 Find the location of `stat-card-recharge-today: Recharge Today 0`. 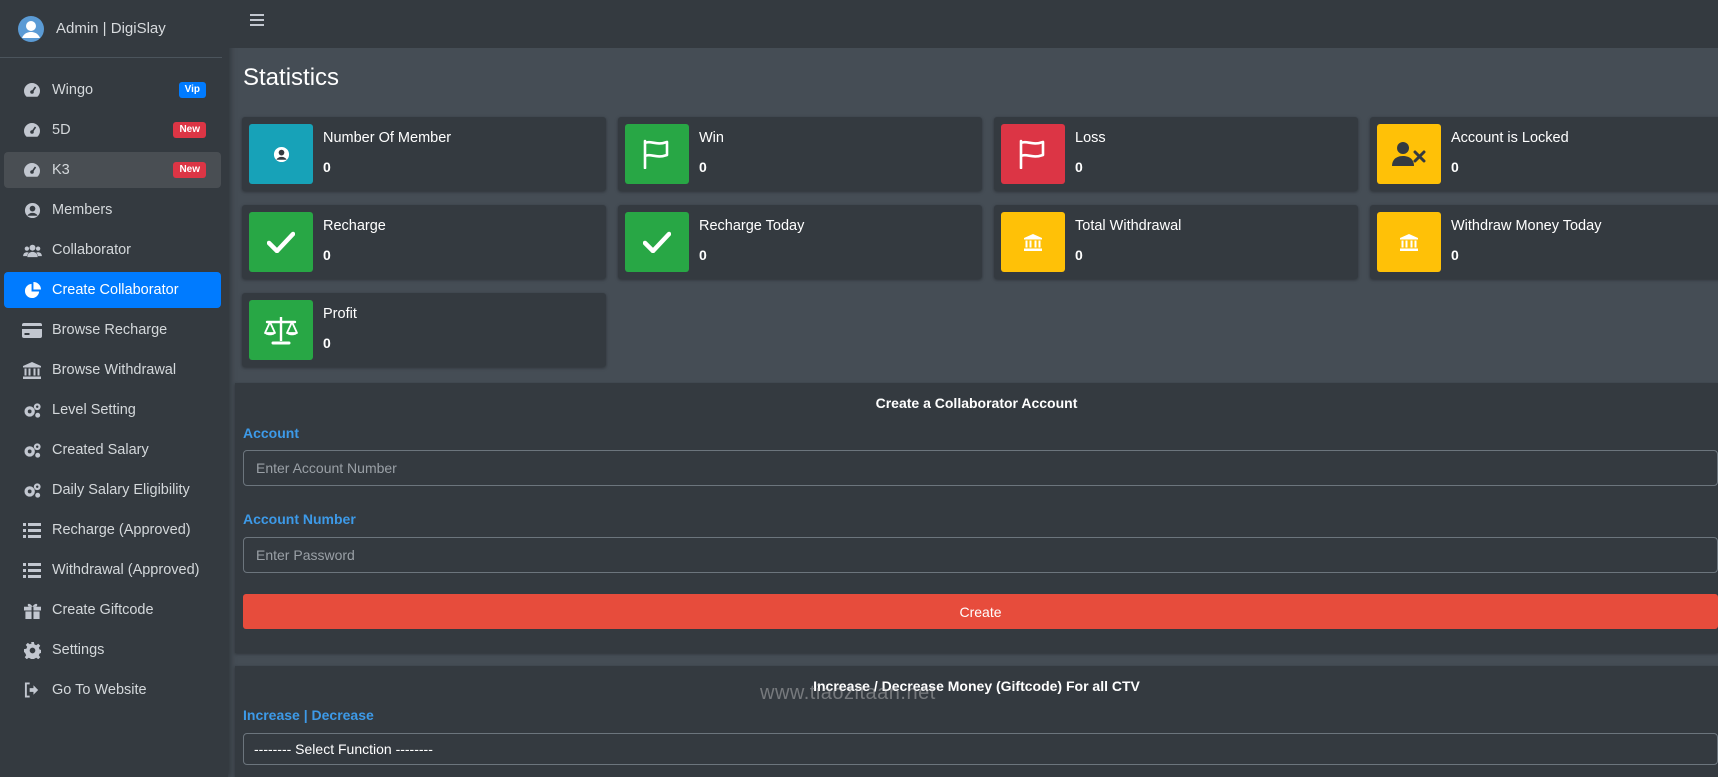

stat-card-recharge-today: Recharge Today 0 is located at coordinates (800, 242).